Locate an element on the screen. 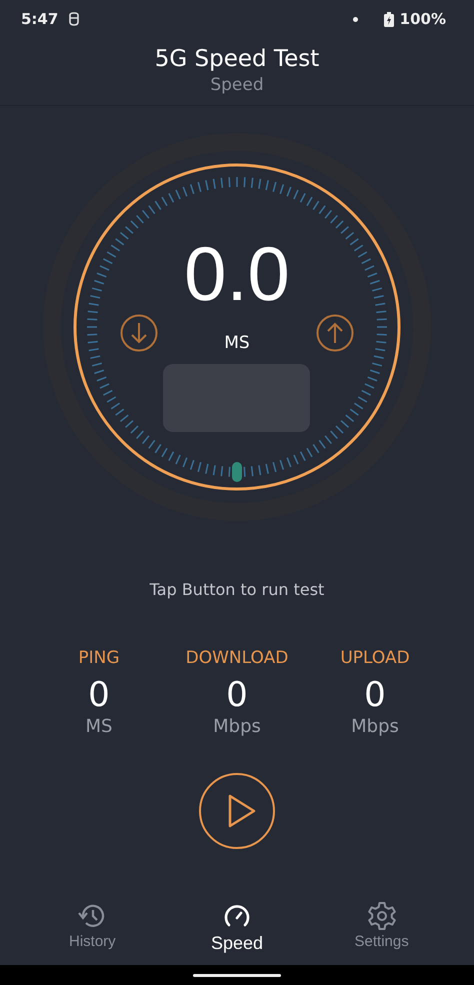 The width and height of the screenshot is (474, 985). notification-dot is located at coordinates (355, 19).